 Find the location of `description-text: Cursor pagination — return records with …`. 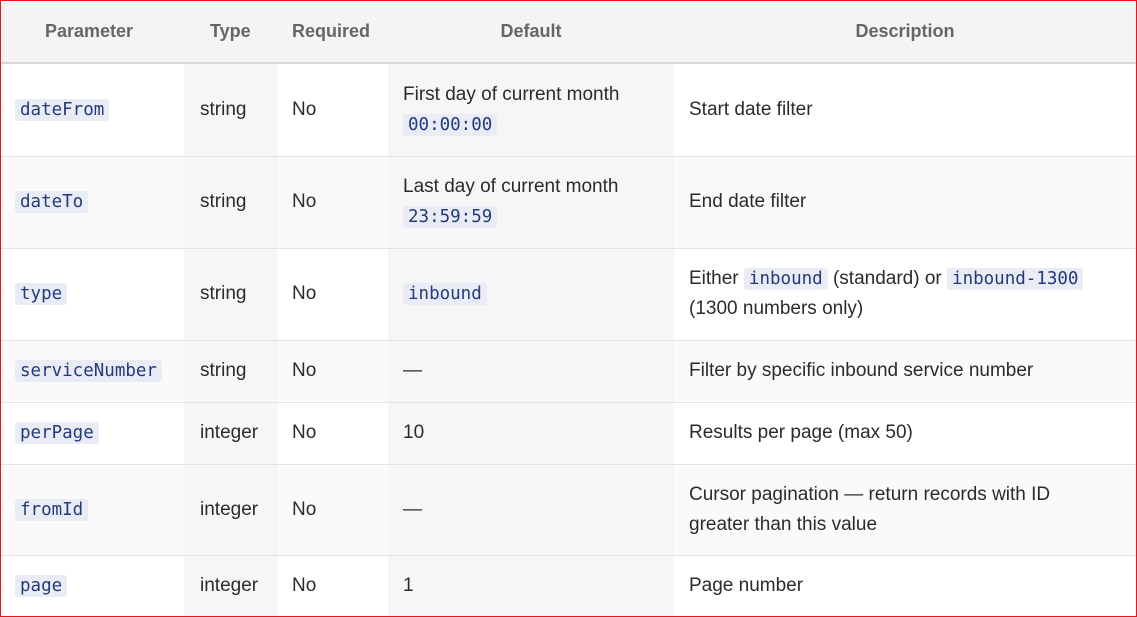

description-text: Cursor pagination — return records with … is located at coordinates (870, 494).